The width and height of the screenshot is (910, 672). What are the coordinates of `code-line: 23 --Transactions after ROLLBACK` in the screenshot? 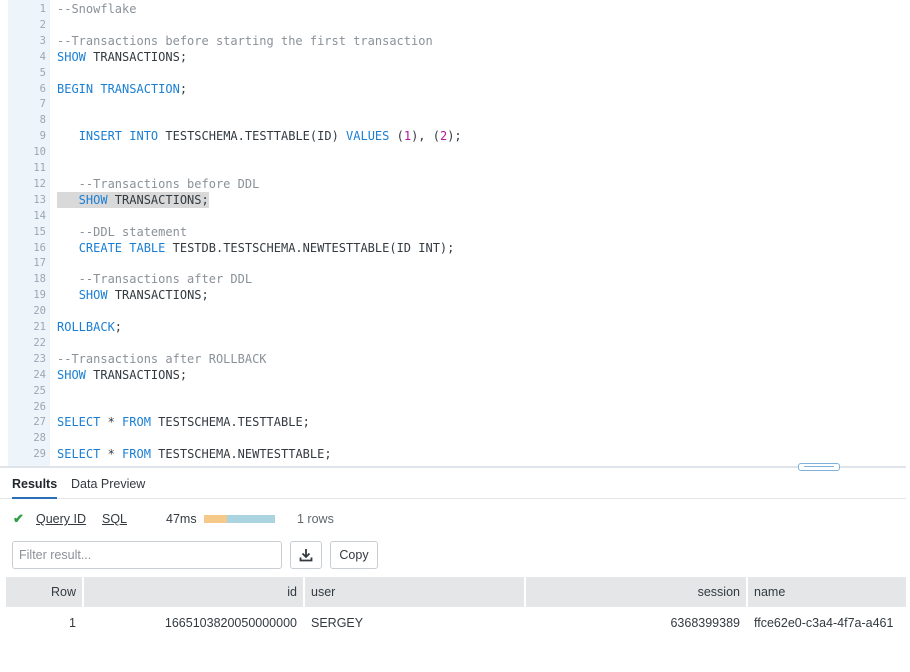 It's located at (453, 359).